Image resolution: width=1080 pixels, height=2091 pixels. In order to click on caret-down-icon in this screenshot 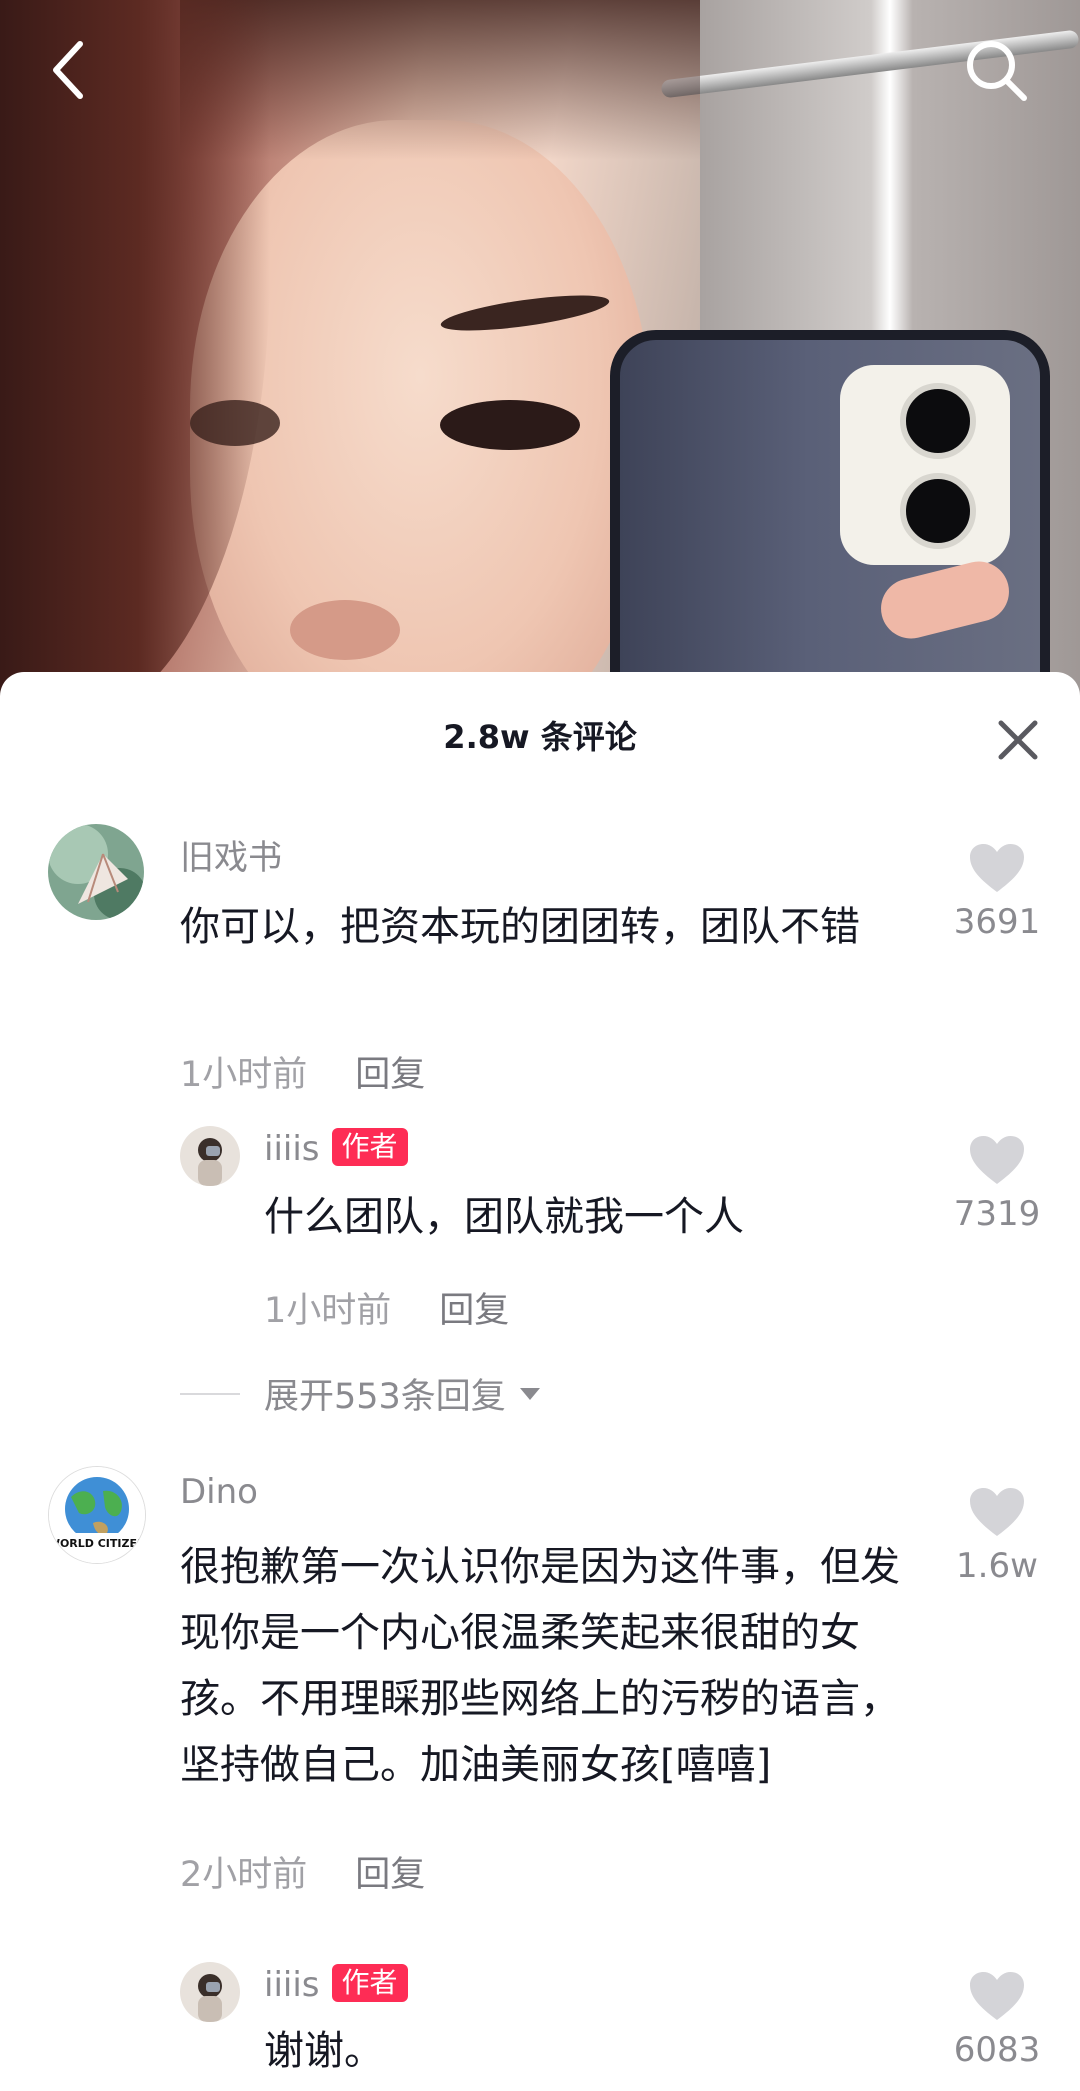, I will do `click(529, 1393)`.